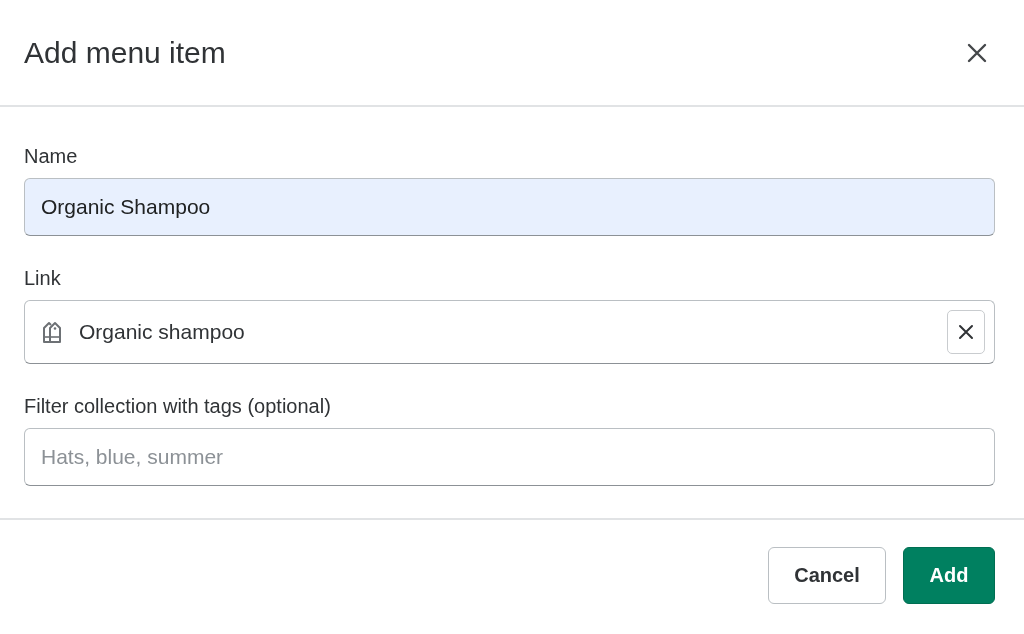 The height and width of the screenshot is (634, 1024). I want to click on link-field: Organic shampoo, so click(509, 332).